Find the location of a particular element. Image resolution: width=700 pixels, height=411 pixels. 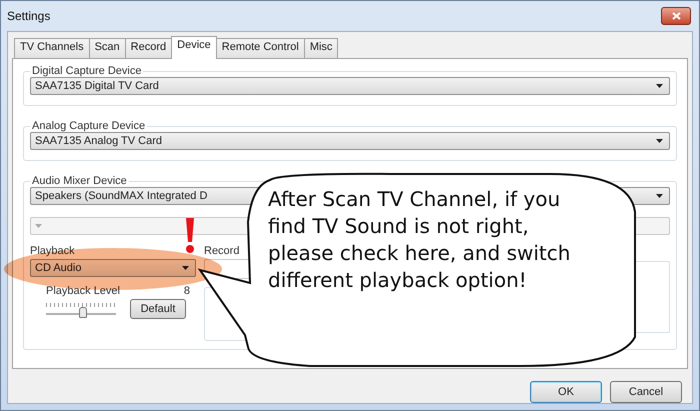

level-value: 8 is located at coordinates (187, 291).